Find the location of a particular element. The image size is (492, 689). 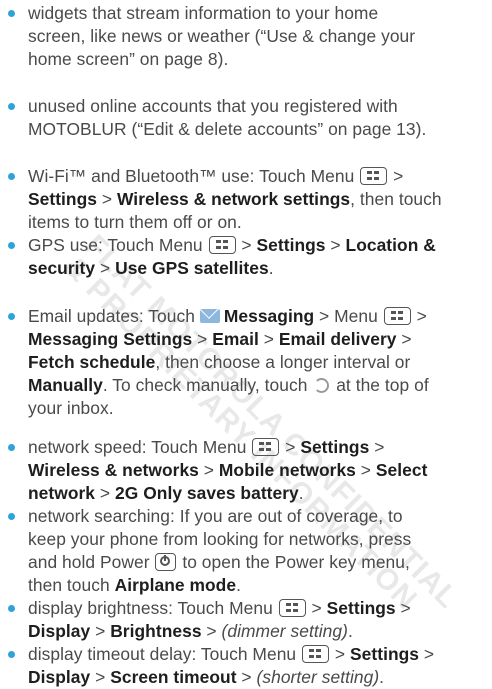

body-text: your inbox. is located at coordinates (71, 408).